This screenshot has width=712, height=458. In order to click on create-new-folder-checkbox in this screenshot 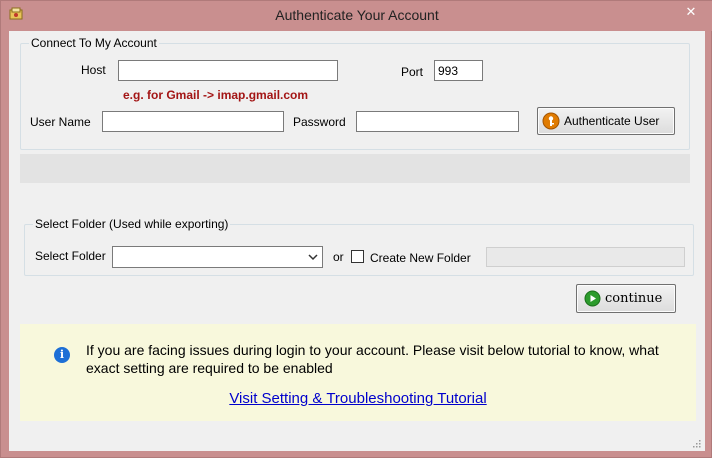, I will do `click(357, 256)`.